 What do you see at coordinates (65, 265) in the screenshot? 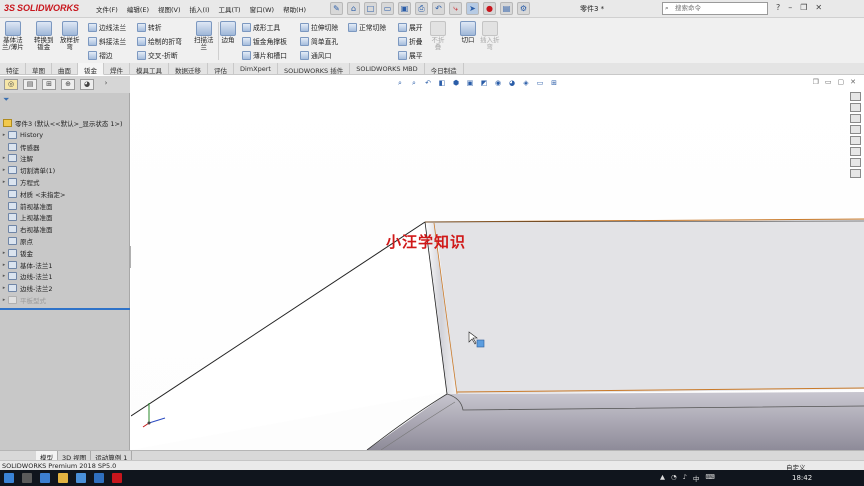
I see `tree-node: ▸ 基体-法兰1` at bounding box center [65, 265].